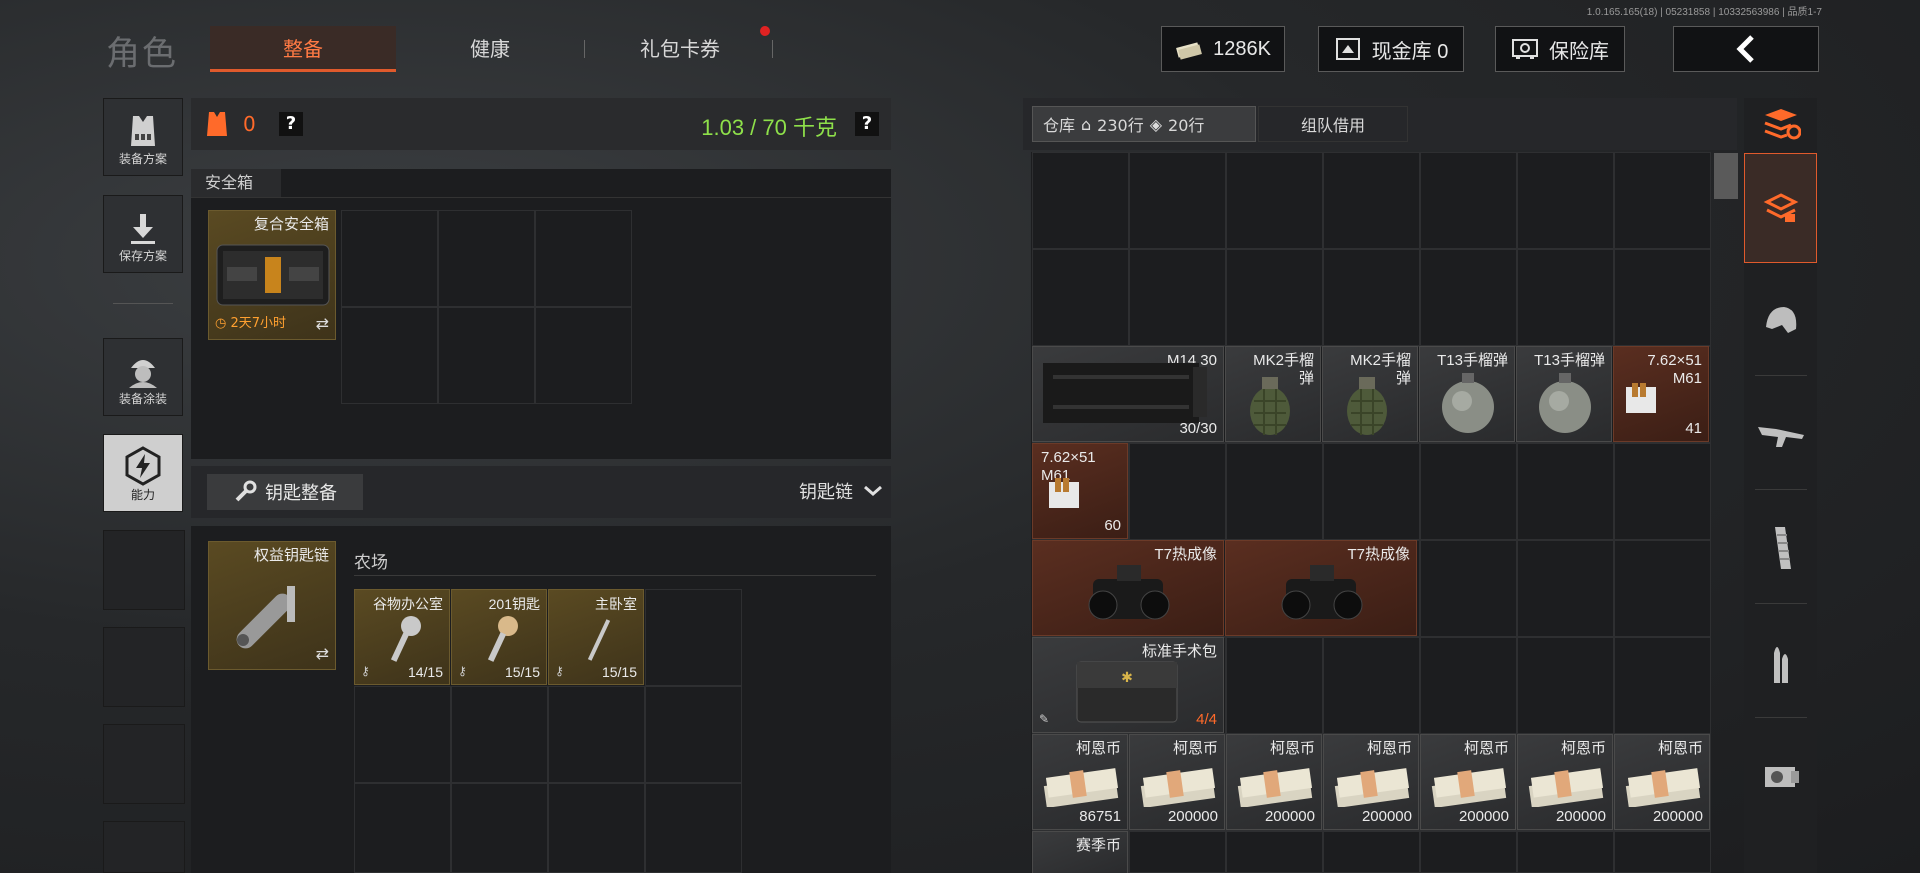 The width and height of the screenshot is (1920, 873). I want to click on back-button, so click(1746, 49).